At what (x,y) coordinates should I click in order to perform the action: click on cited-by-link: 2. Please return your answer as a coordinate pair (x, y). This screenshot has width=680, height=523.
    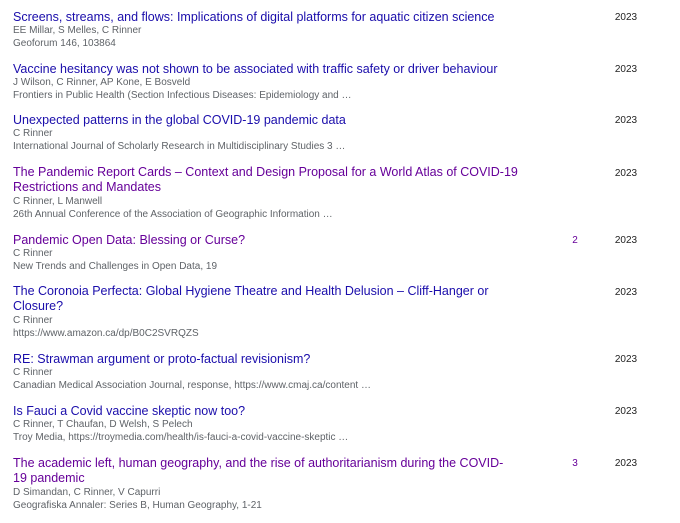
    Looking at the image, I should click on (575, 240).